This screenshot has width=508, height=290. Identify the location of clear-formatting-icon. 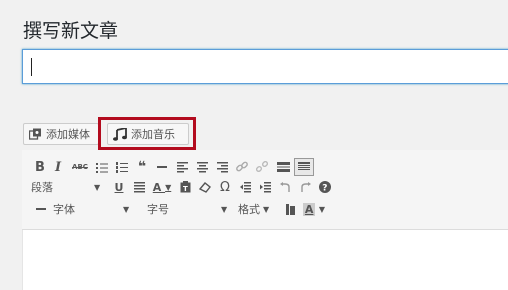
(205, 187).